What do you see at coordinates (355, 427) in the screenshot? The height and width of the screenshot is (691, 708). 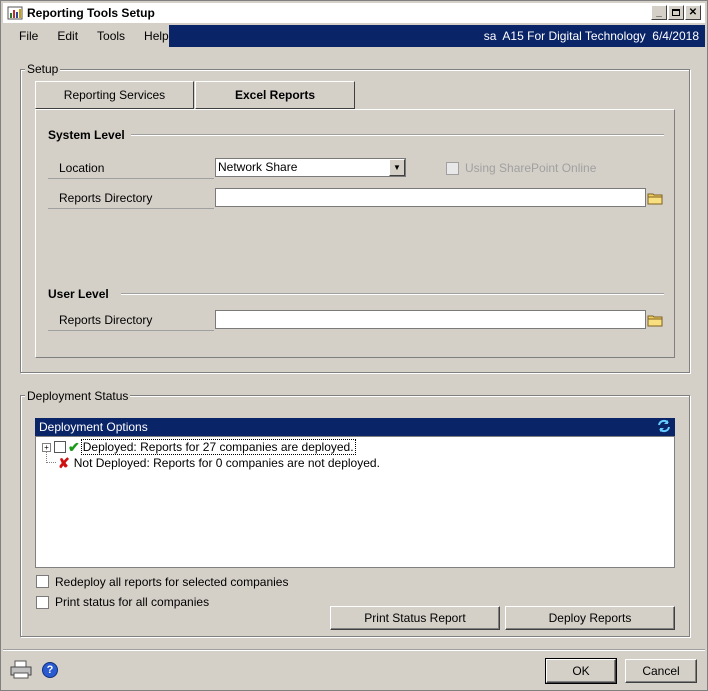 I see `deployment-options-header: Deployment Options` at bounding box center [355, 427].